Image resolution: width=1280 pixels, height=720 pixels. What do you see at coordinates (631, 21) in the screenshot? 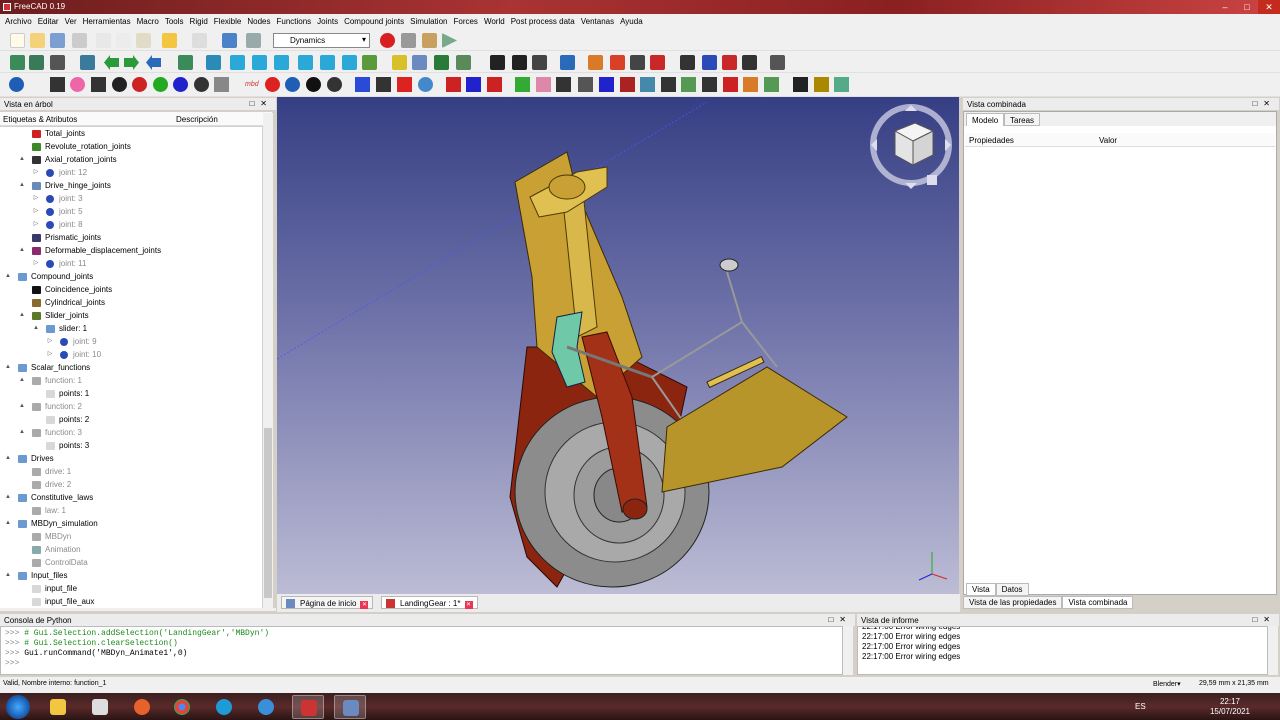
I see `menu-ayuda: Ayuda` at bounding box center [631, 21].